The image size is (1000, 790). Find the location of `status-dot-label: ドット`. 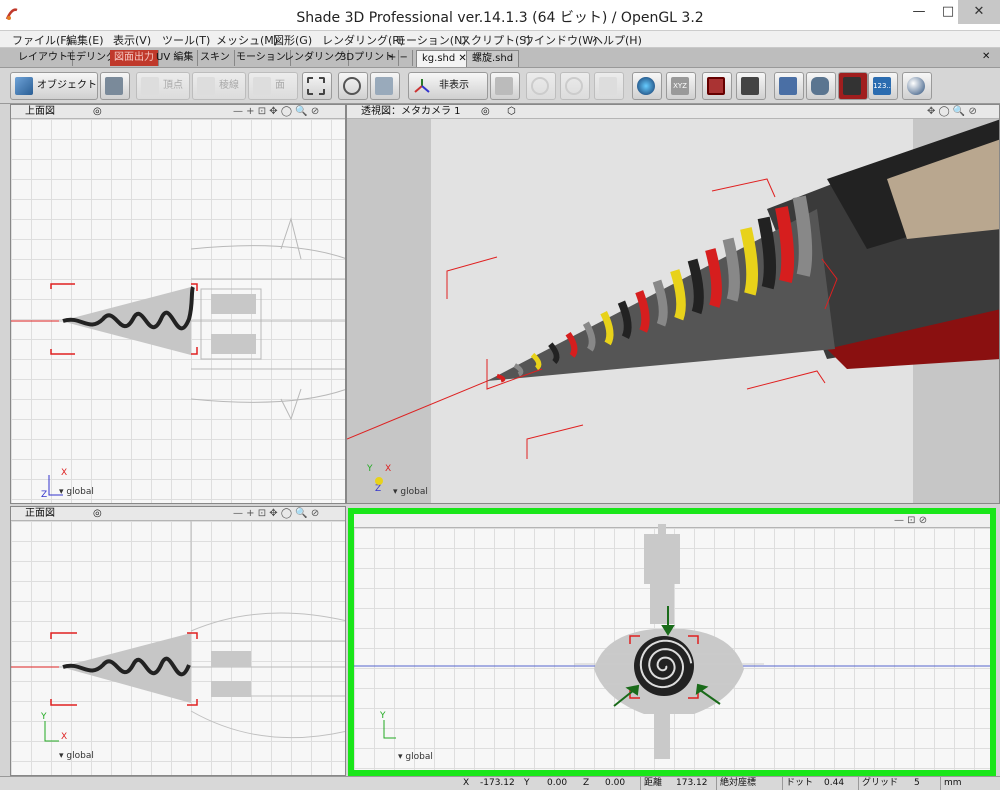

status-dot-label: ドット is located at coordinates (797, 783).